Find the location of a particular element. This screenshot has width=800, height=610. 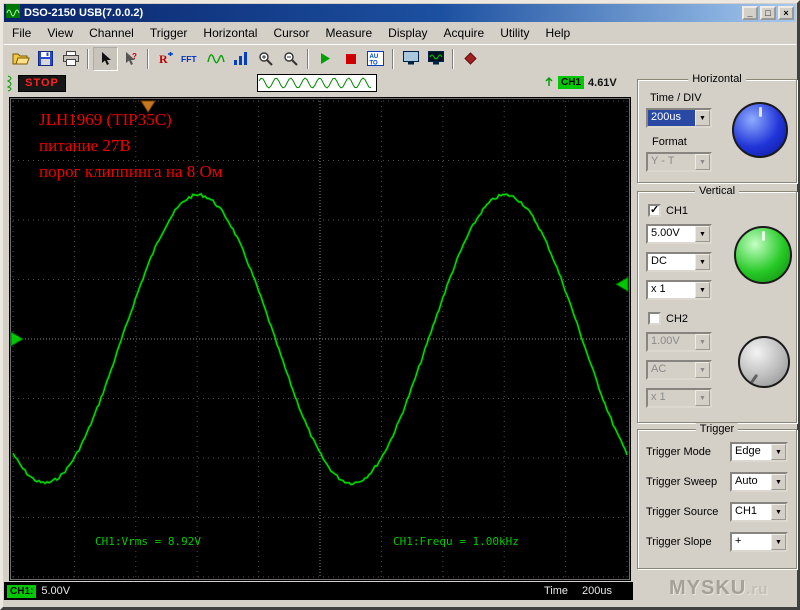

panel-button is located at coordinates (435, 59).